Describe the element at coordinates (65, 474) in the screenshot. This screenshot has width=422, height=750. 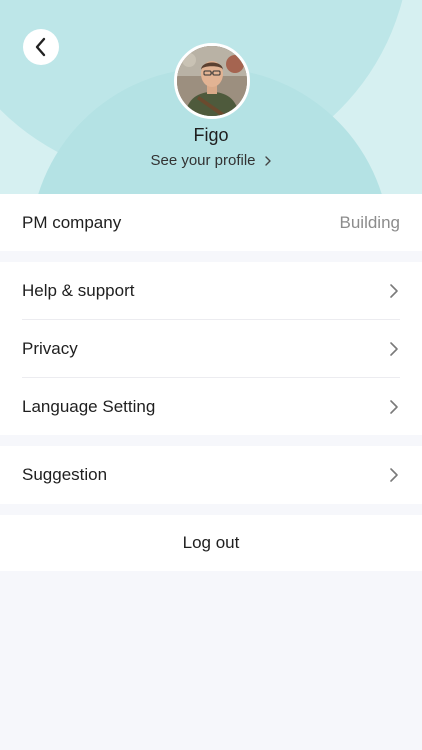
I see `menu-item-label: Suggestion` at that location.